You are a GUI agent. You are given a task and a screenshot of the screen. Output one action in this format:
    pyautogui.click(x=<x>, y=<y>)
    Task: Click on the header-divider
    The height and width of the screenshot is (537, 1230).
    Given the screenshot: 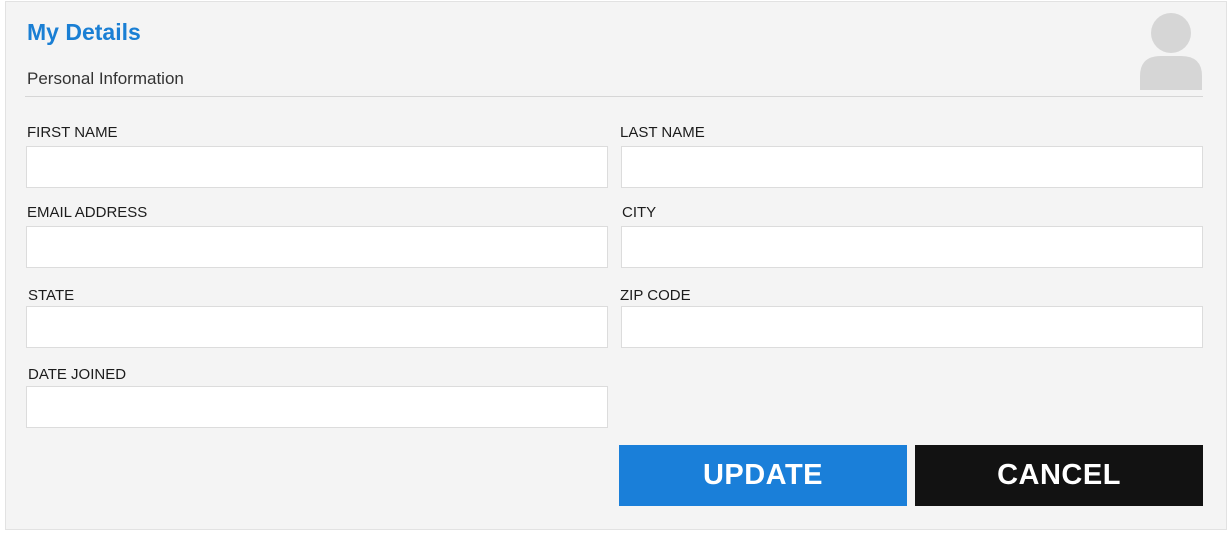 What is the action you would take?
    pyautogui.click(x=614, y=96)
    